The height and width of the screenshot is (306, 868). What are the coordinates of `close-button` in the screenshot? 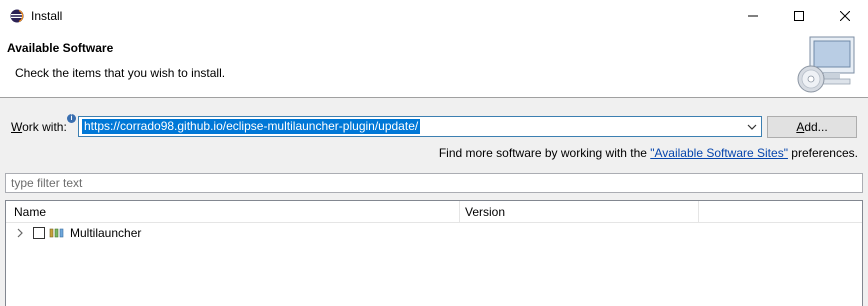 It's located at (845, 15).